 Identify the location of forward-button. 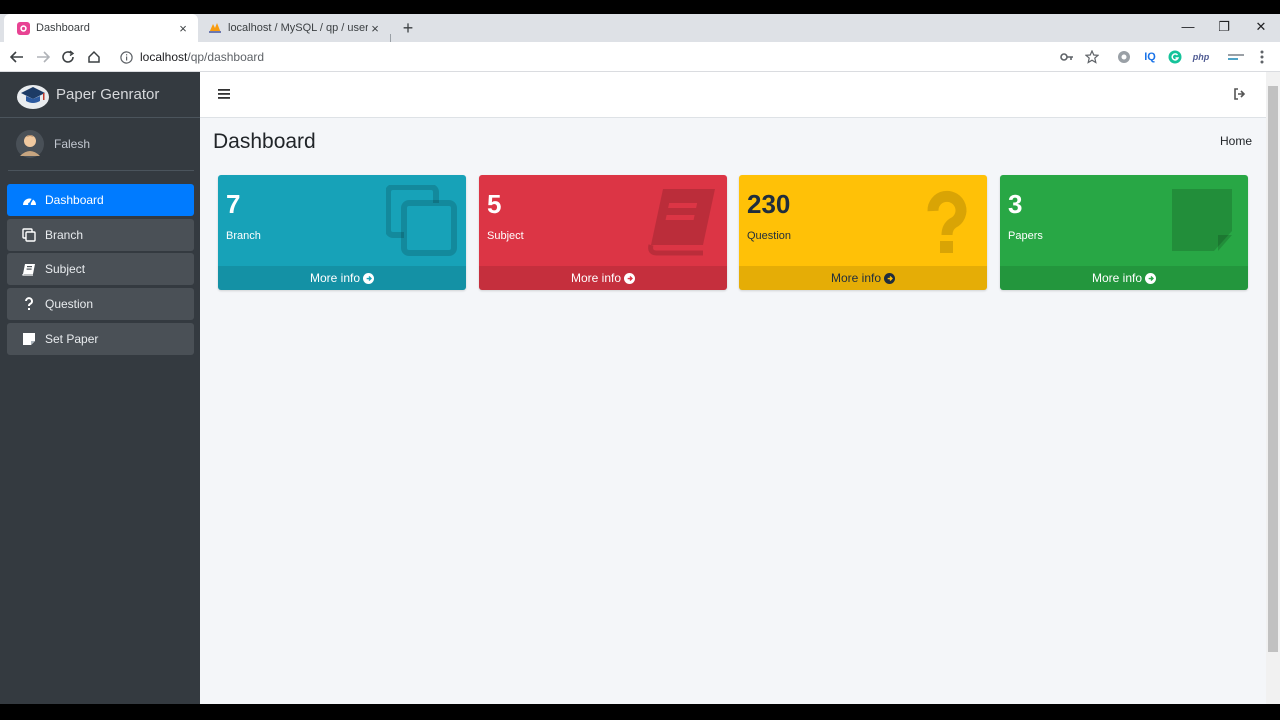
(43, 57).